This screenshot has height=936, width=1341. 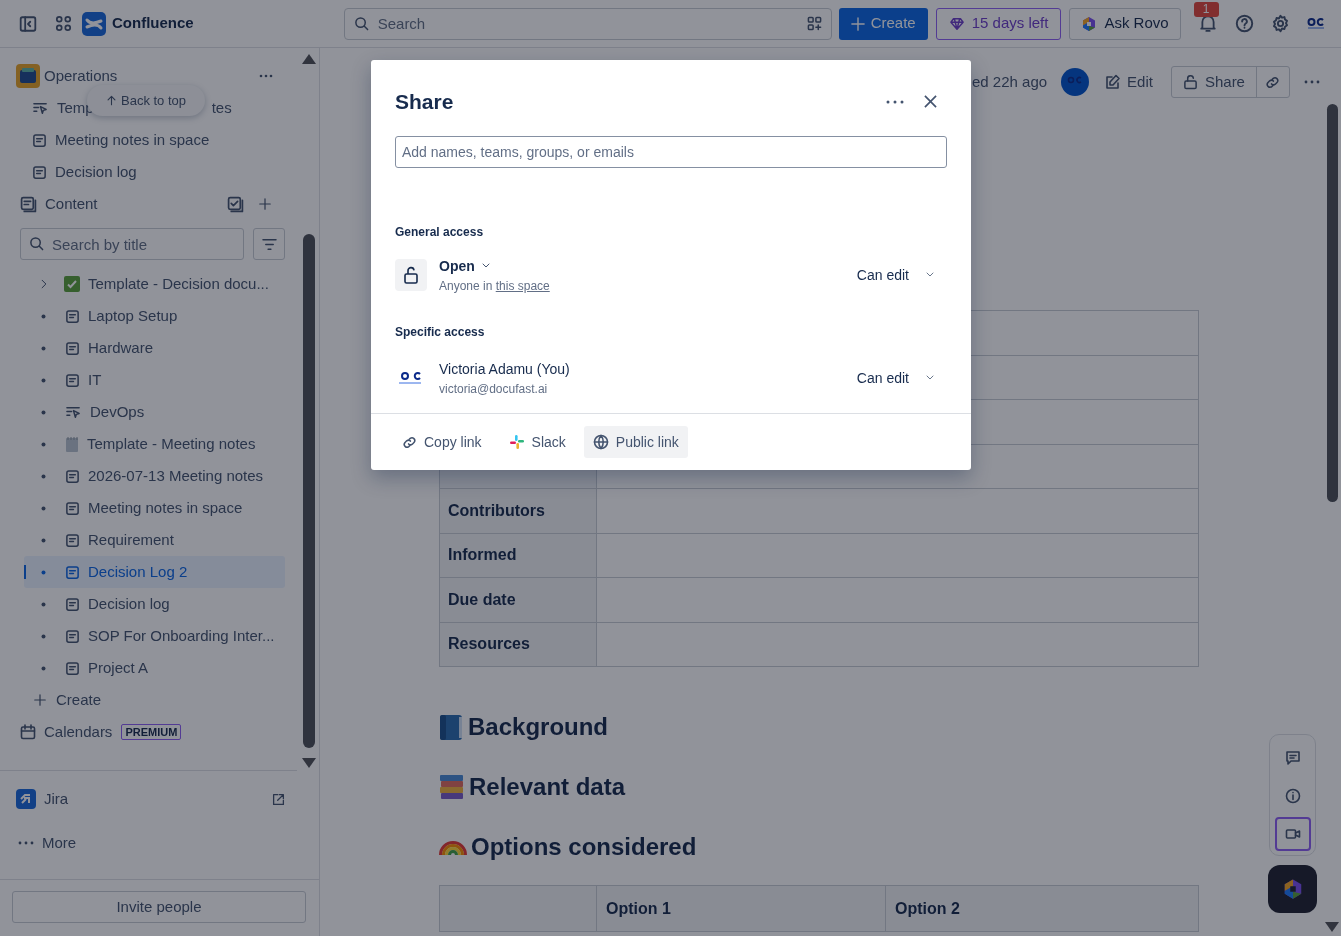 What do you see at coordinates (44, 284) in the screenshot?
I see `chevron-right-icon` at bounding box center [44, 284].